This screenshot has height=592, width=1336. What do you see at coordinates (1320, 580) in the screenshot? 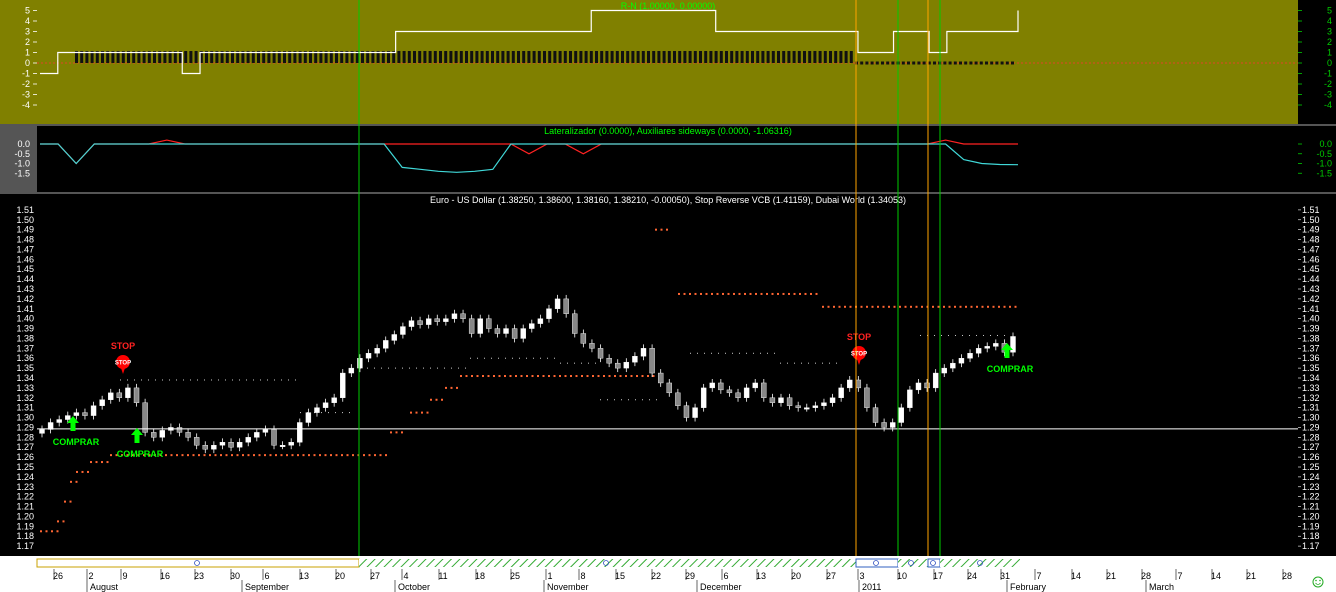
I see `smiley-eye-right` at bounding box center [1320, 580].